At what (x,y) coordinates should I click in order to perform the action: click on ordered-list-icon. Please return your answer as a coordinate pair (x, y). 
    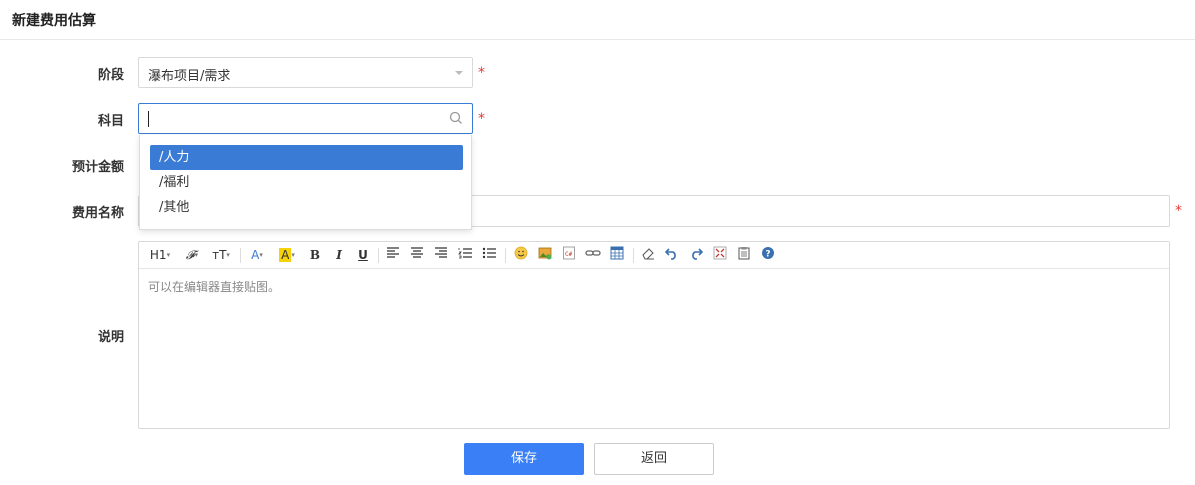
    Looking at the image, I should click on (465, 255).